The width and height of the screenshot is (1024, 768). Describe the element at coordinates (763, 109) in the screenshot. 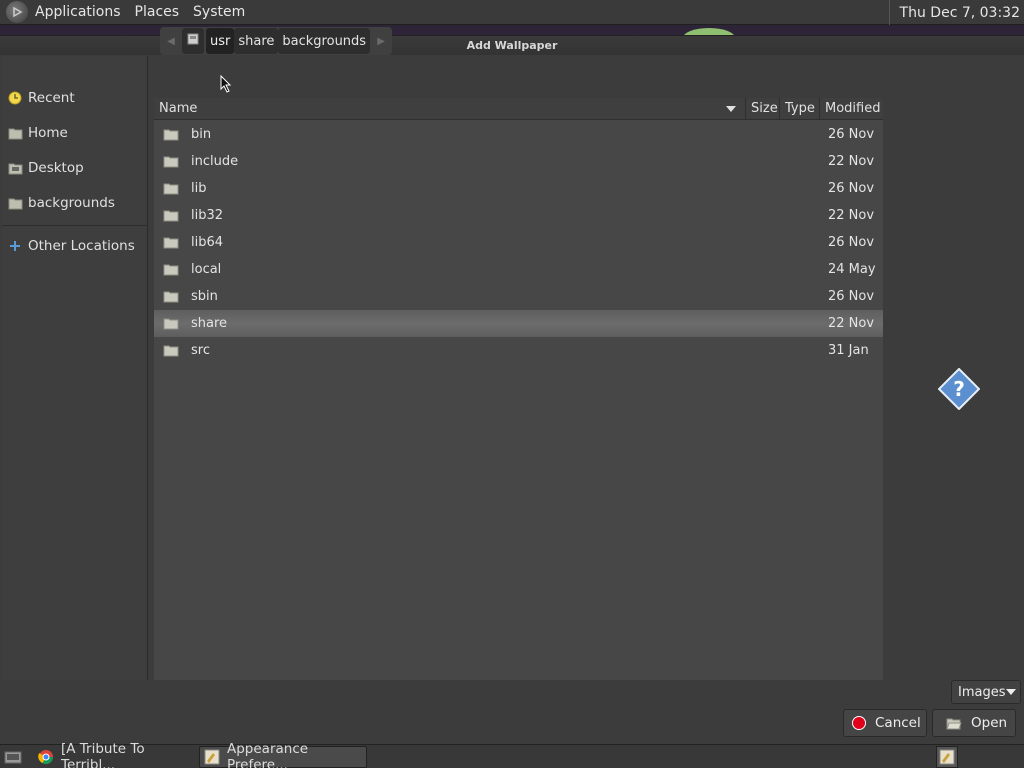

I see `column-size: Size` at that location.